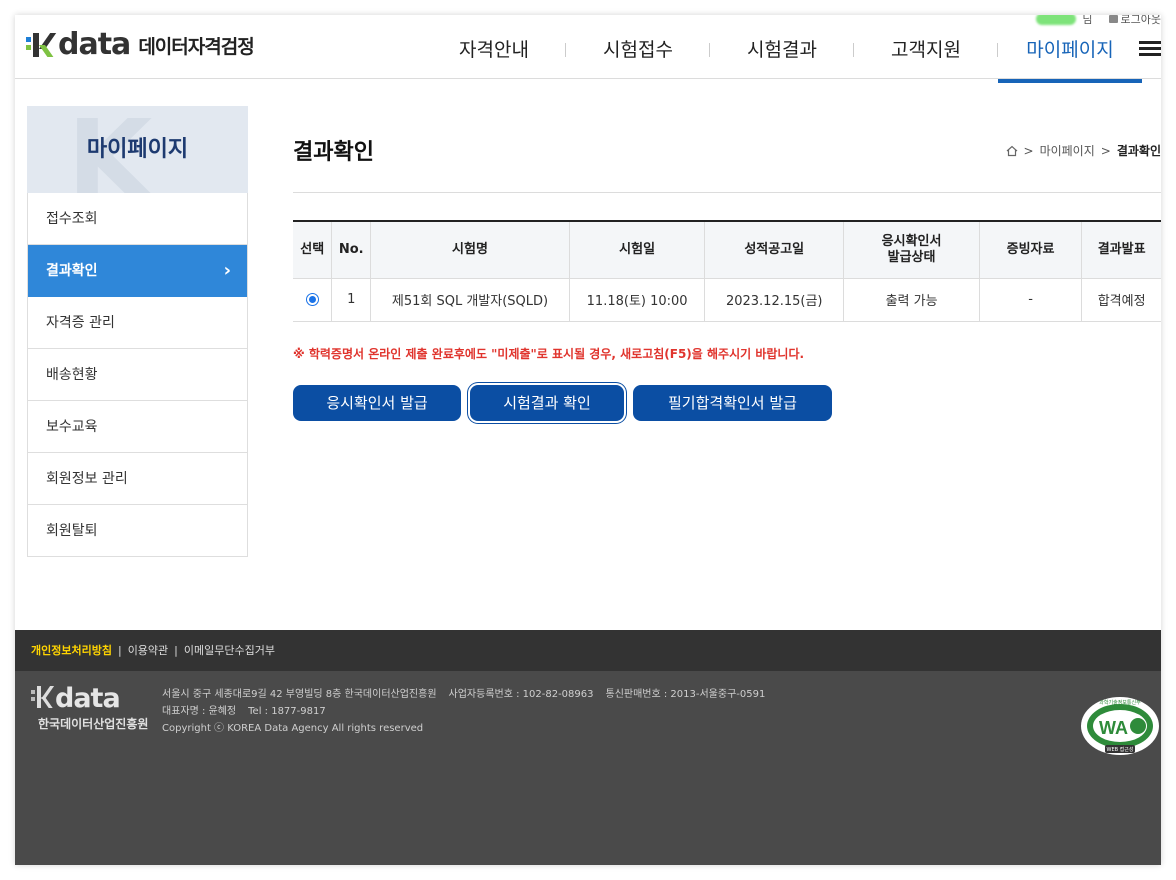  Describe the element at coordinates (727, 192) in the screenshot. I see `title-divider` at that location.